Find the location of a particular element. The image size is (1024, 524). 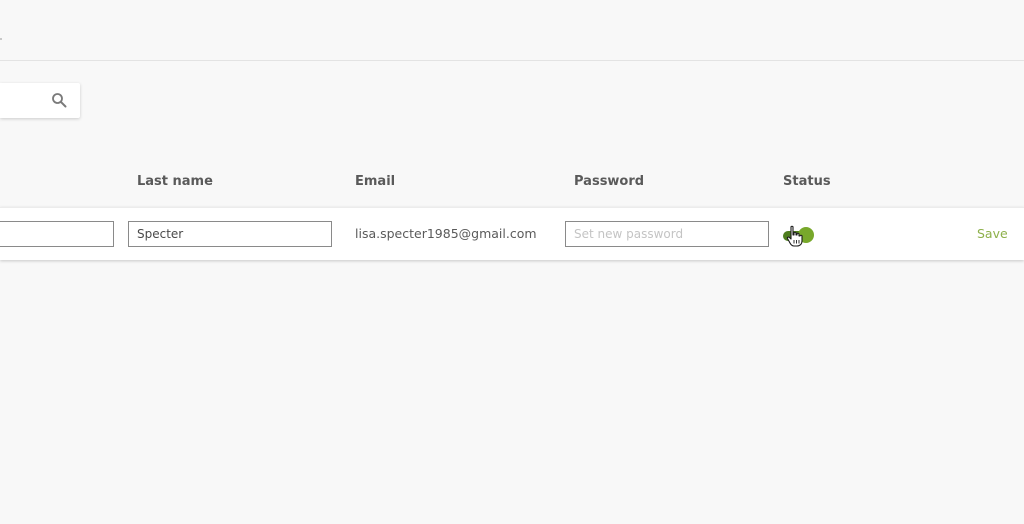

hand-pointer-cursor-icon is located at coordinates (794, 236).